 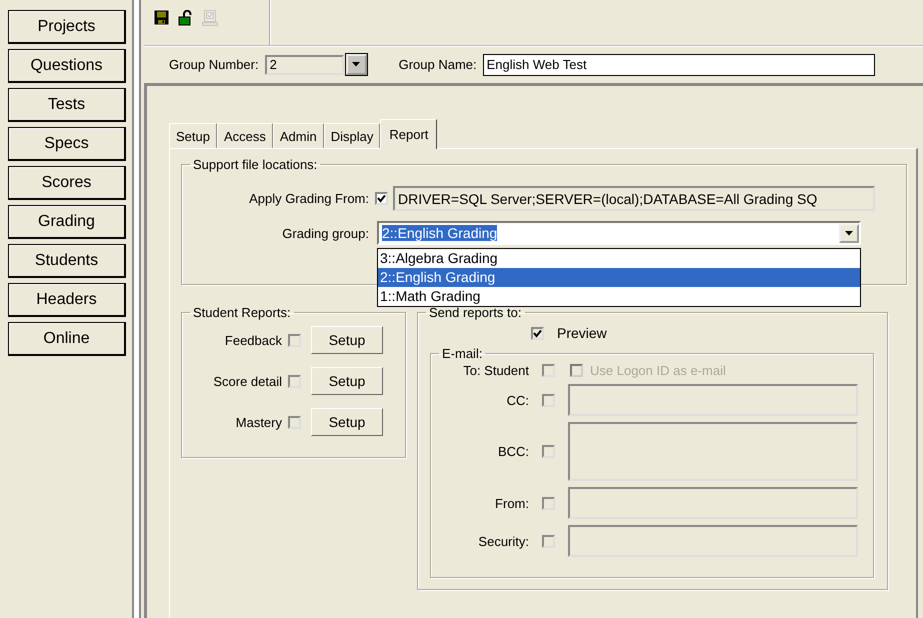 What do you see at coordinates (67, 27) in the screenshot?
I see `sidebar-button: Projects` at bounding box center [67, 27].